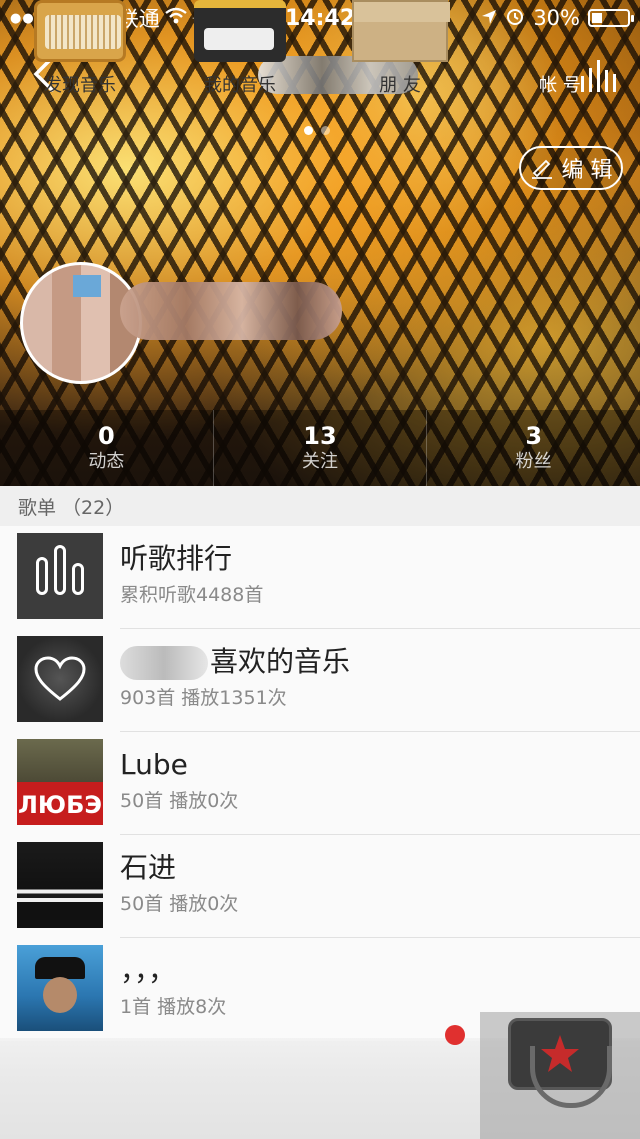  I want to click on playlist-cover: ЛЮБЭ, so click(60, 782).